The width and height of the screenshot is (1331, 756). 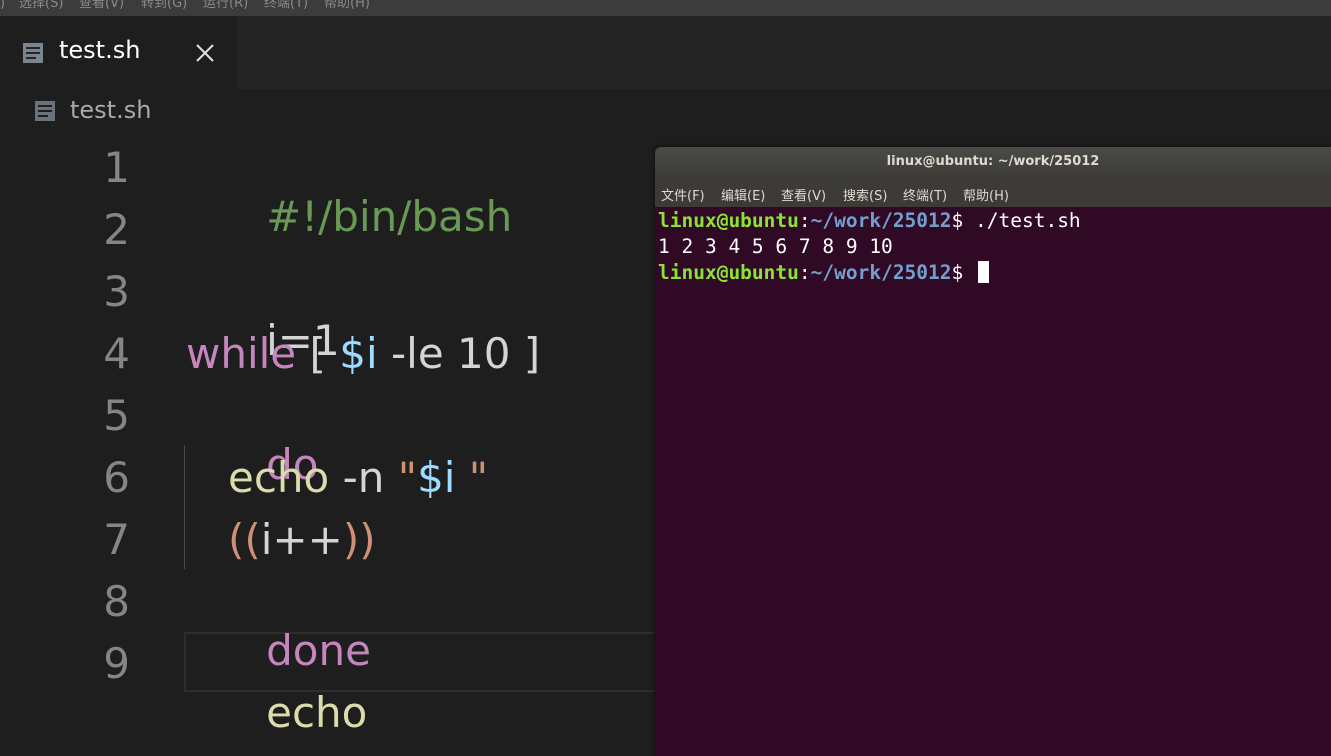 What do you see at coordinates (41, 5) in the screenshot?
I see `menu-item-selection: 选择(S)` at bounding box center [41, 5].